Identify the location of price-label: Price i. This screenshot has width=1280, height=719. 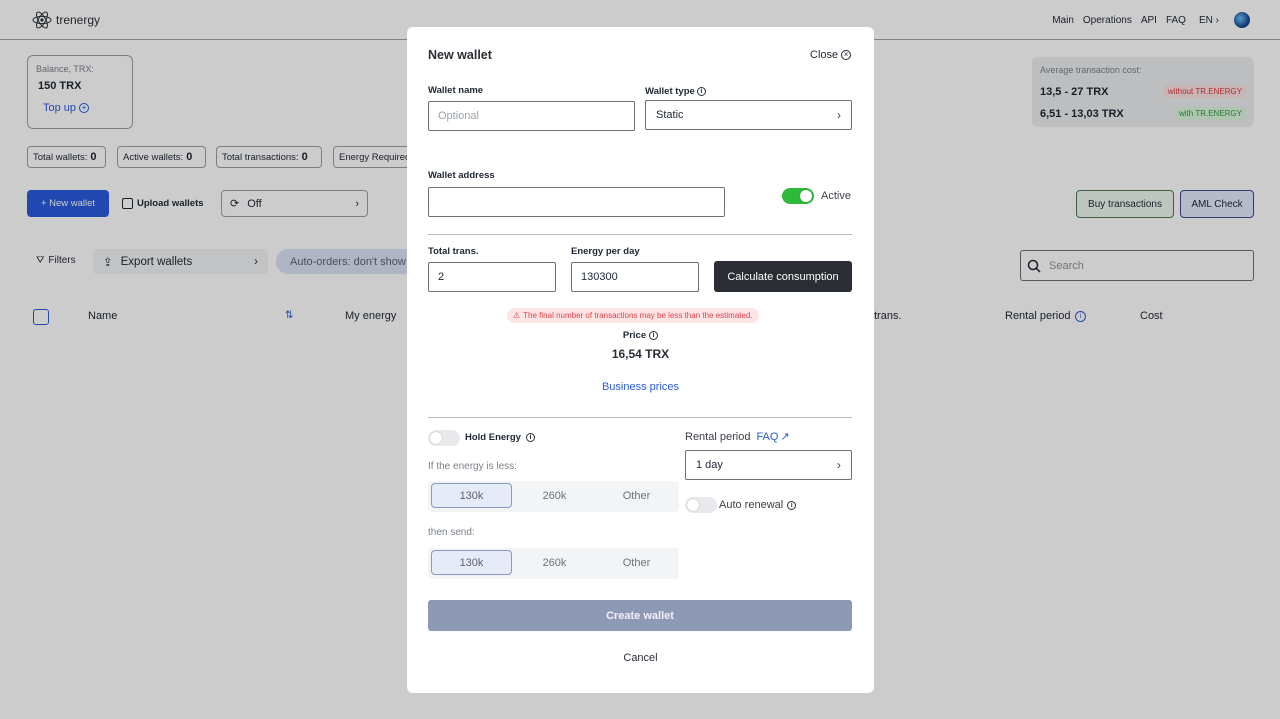
(640, 335).